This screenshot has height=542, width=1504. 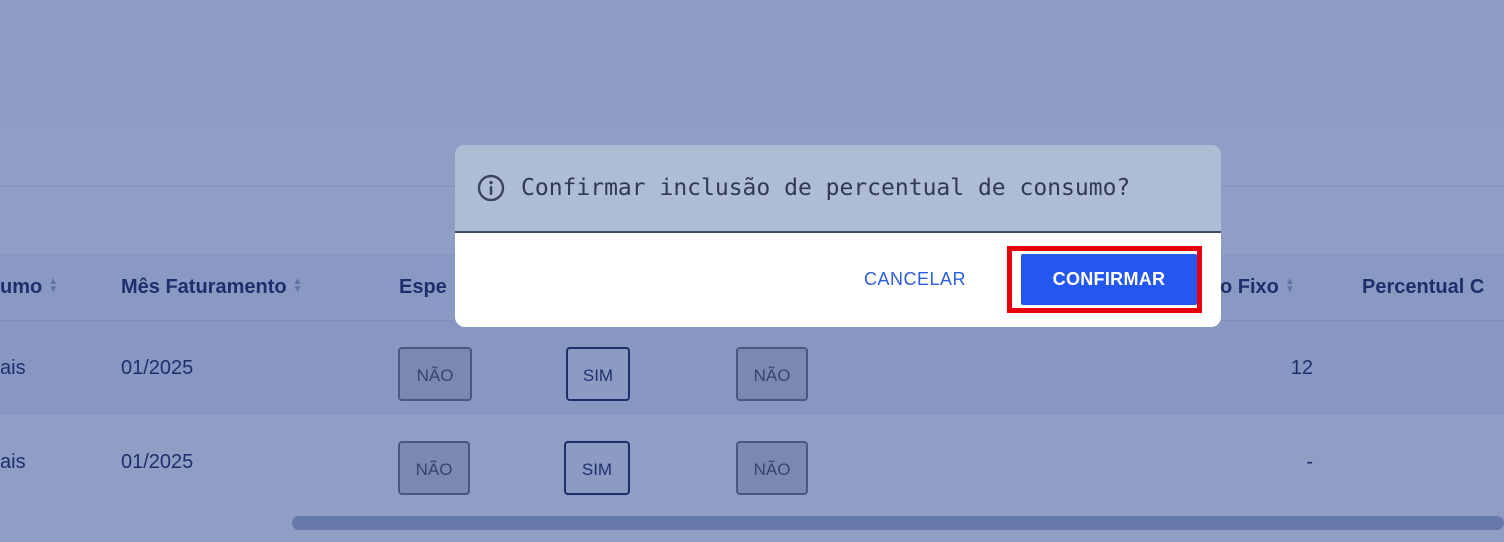 I want to click on confirm-button: CONFIRMAR, so click(x=1109, y=279).